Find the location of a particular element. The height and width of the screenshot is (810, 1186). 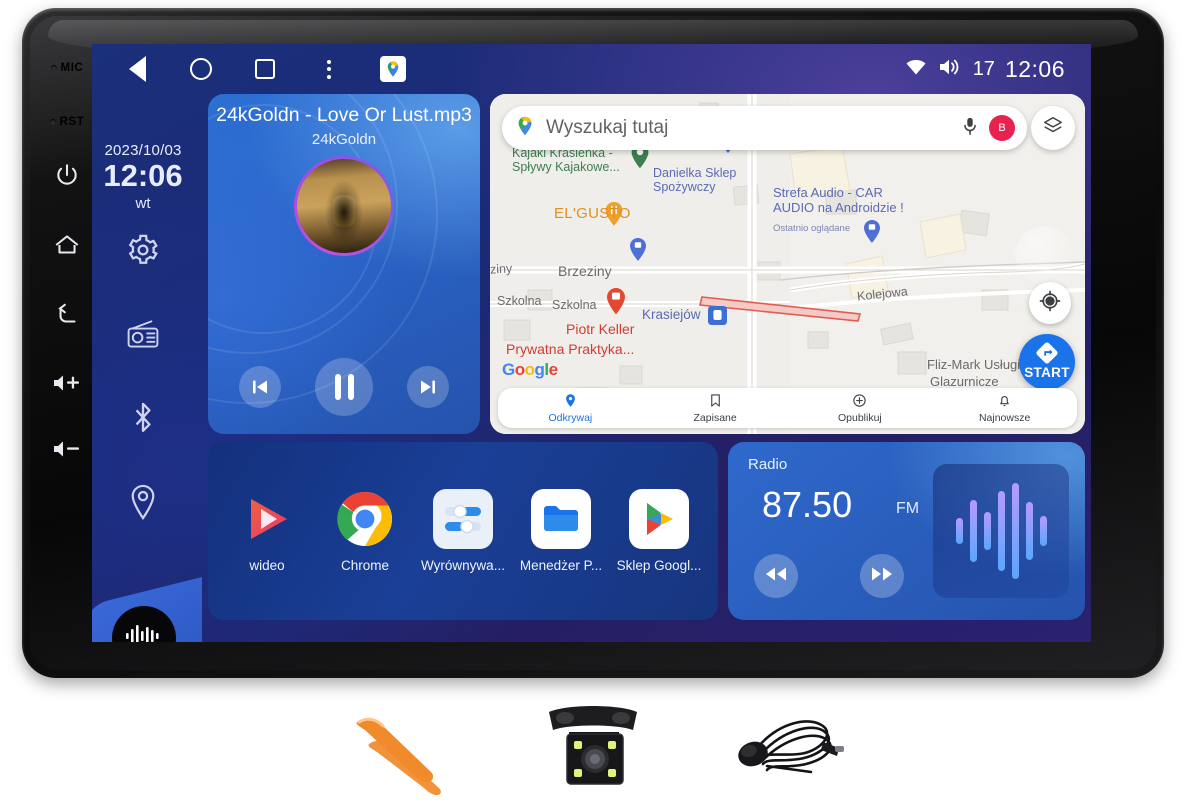

home-button is located at coordinates (201, 69).